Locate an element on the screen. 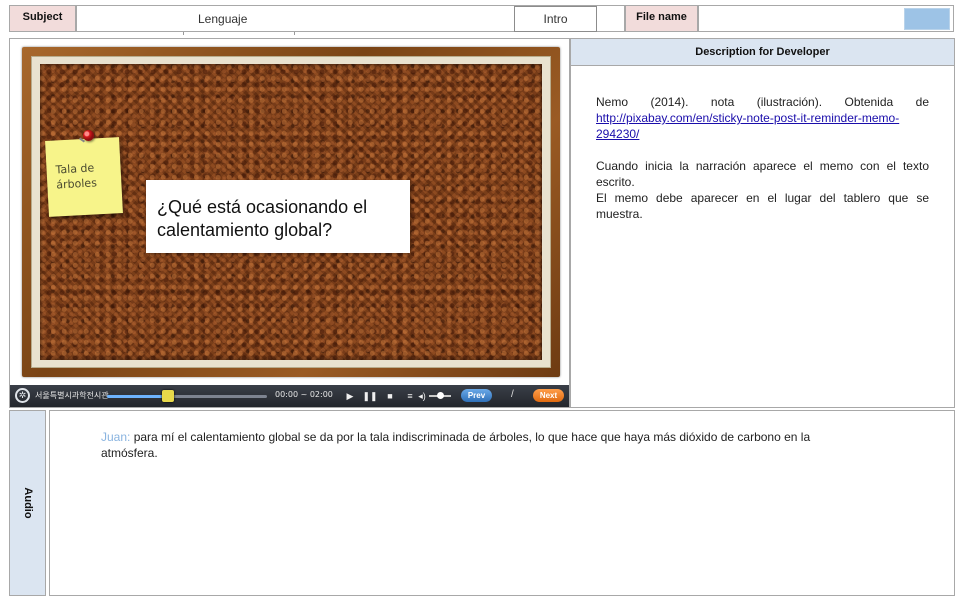  subject-field: Lenguaje Intro is located at coordinates (350, 18).